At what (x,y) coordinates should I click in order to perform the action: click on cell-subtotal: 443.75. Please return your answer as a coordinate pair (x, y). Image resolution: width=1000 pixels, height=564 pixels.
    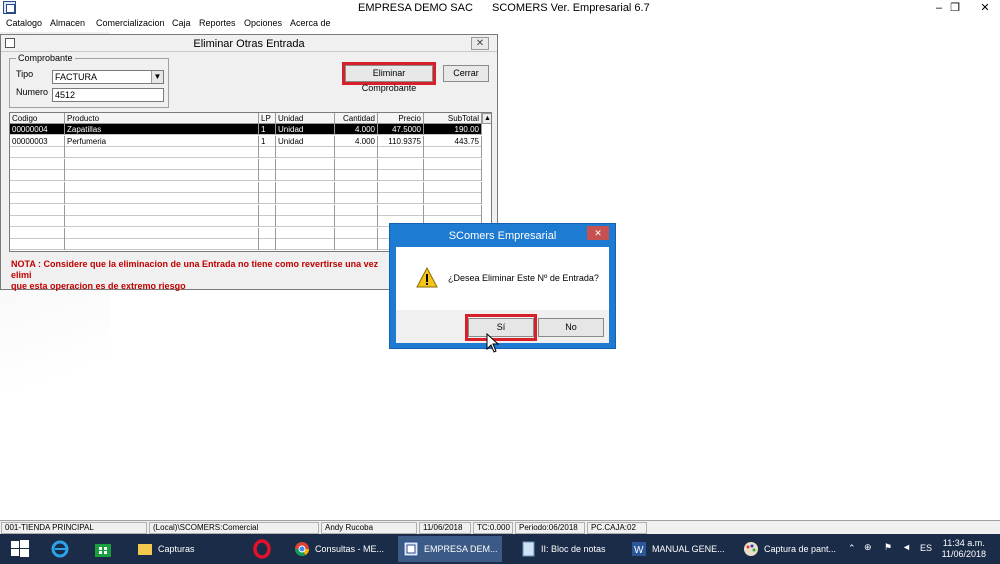
    Looking at the image, I should click on (453, 141).